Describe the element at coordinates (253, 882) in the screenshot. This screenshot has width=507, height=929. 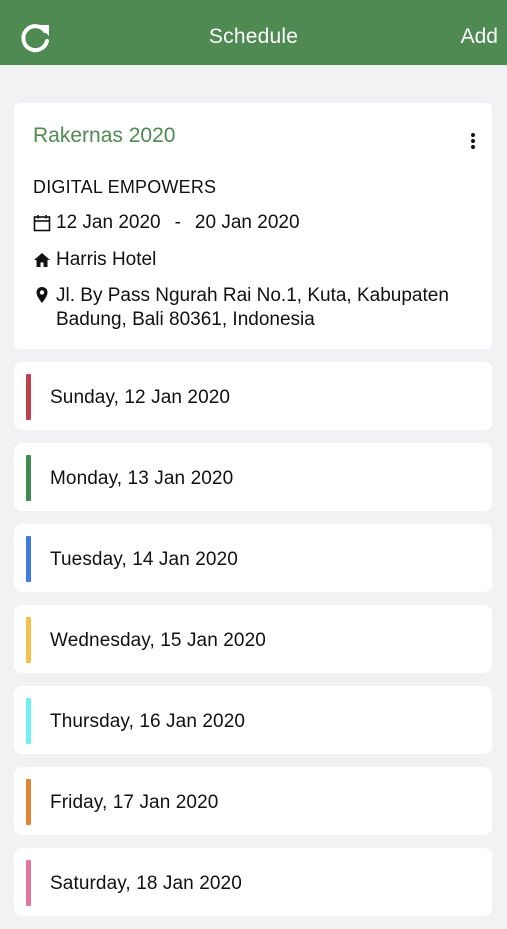
I see `day-item-saturday: Saturday, 18 Jan 2020` at that location.